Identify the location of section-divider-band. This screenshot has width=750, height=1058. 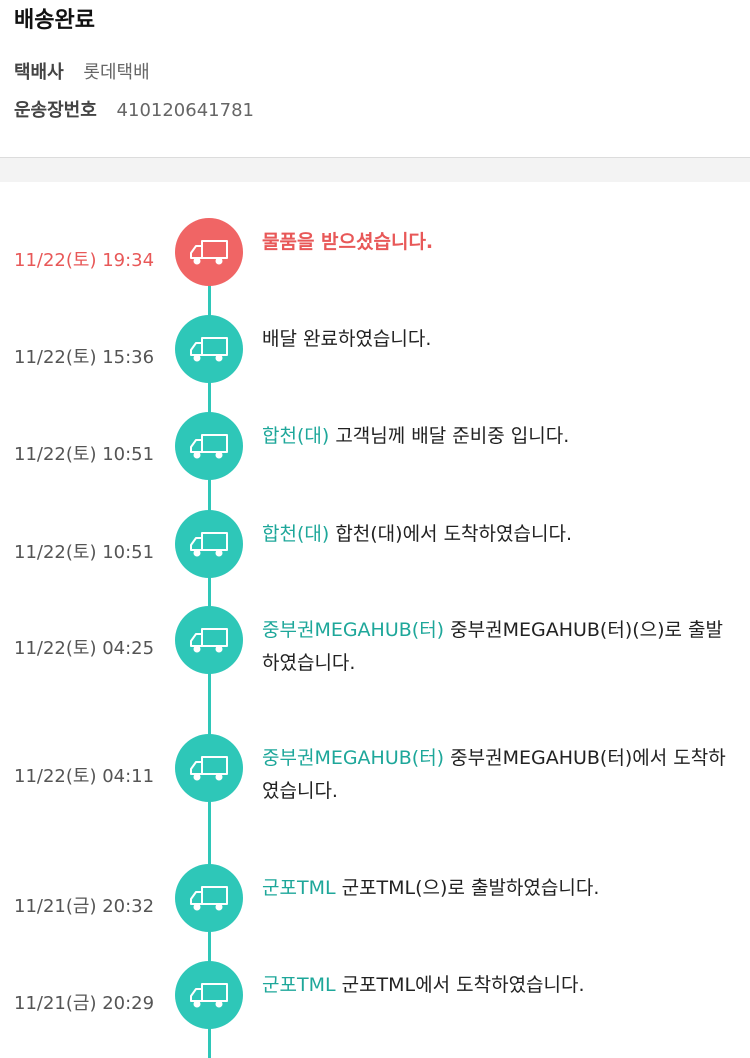
(375, 170).